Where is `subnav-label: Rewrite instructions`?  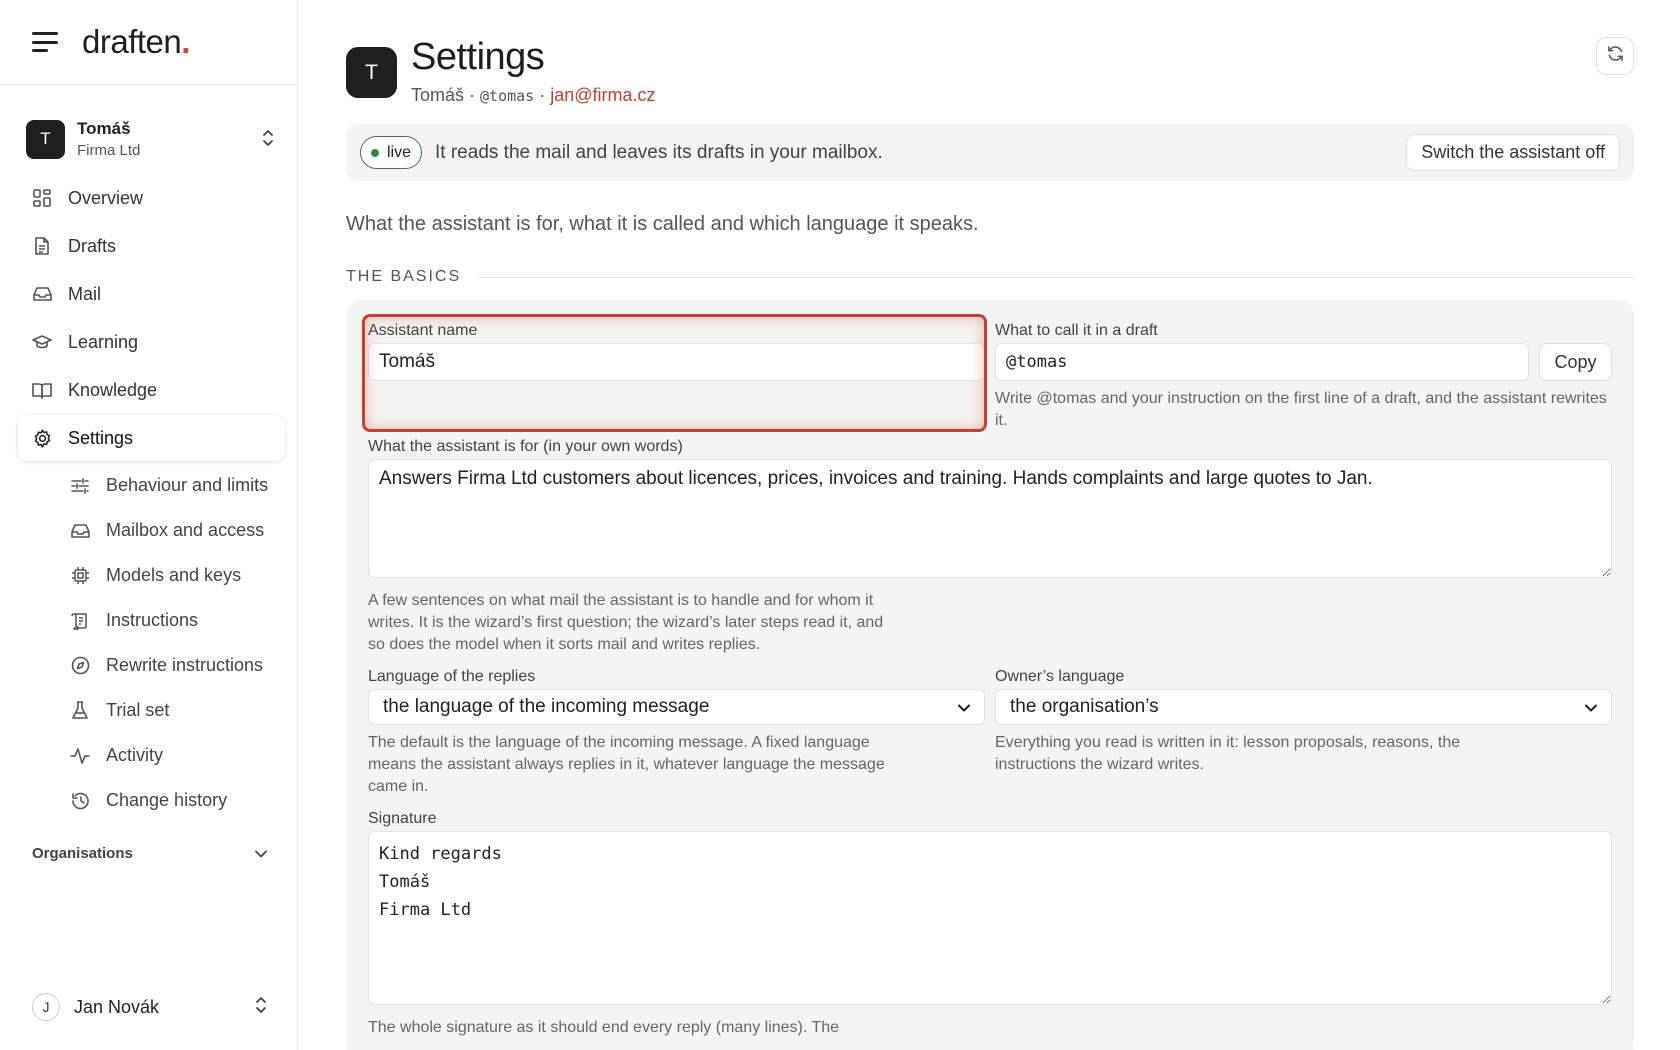
subnav-label: Rewrite instructions is located at coordinates (185, 665).